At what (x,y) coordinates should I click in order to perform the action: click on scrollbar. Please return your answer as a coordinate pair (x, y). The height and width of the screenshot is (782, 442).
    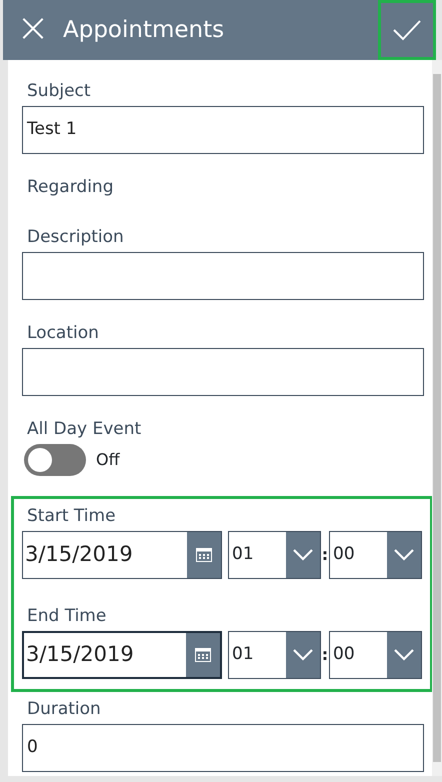
    Looking at the image, I should click on (437, 418).